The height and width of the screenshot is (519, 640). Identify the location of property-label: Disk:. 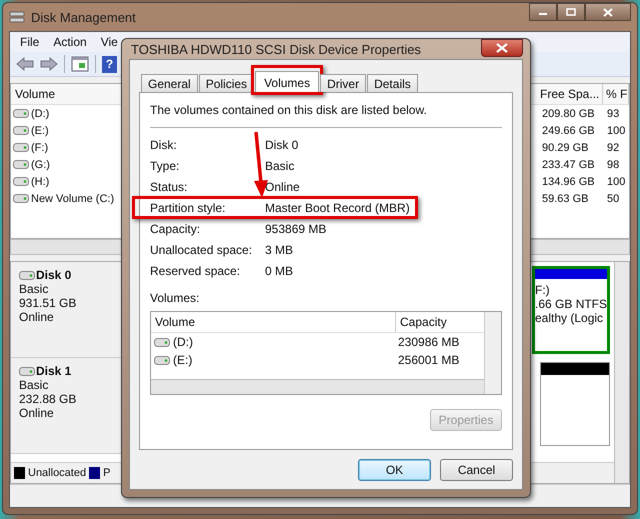
(164, 145).